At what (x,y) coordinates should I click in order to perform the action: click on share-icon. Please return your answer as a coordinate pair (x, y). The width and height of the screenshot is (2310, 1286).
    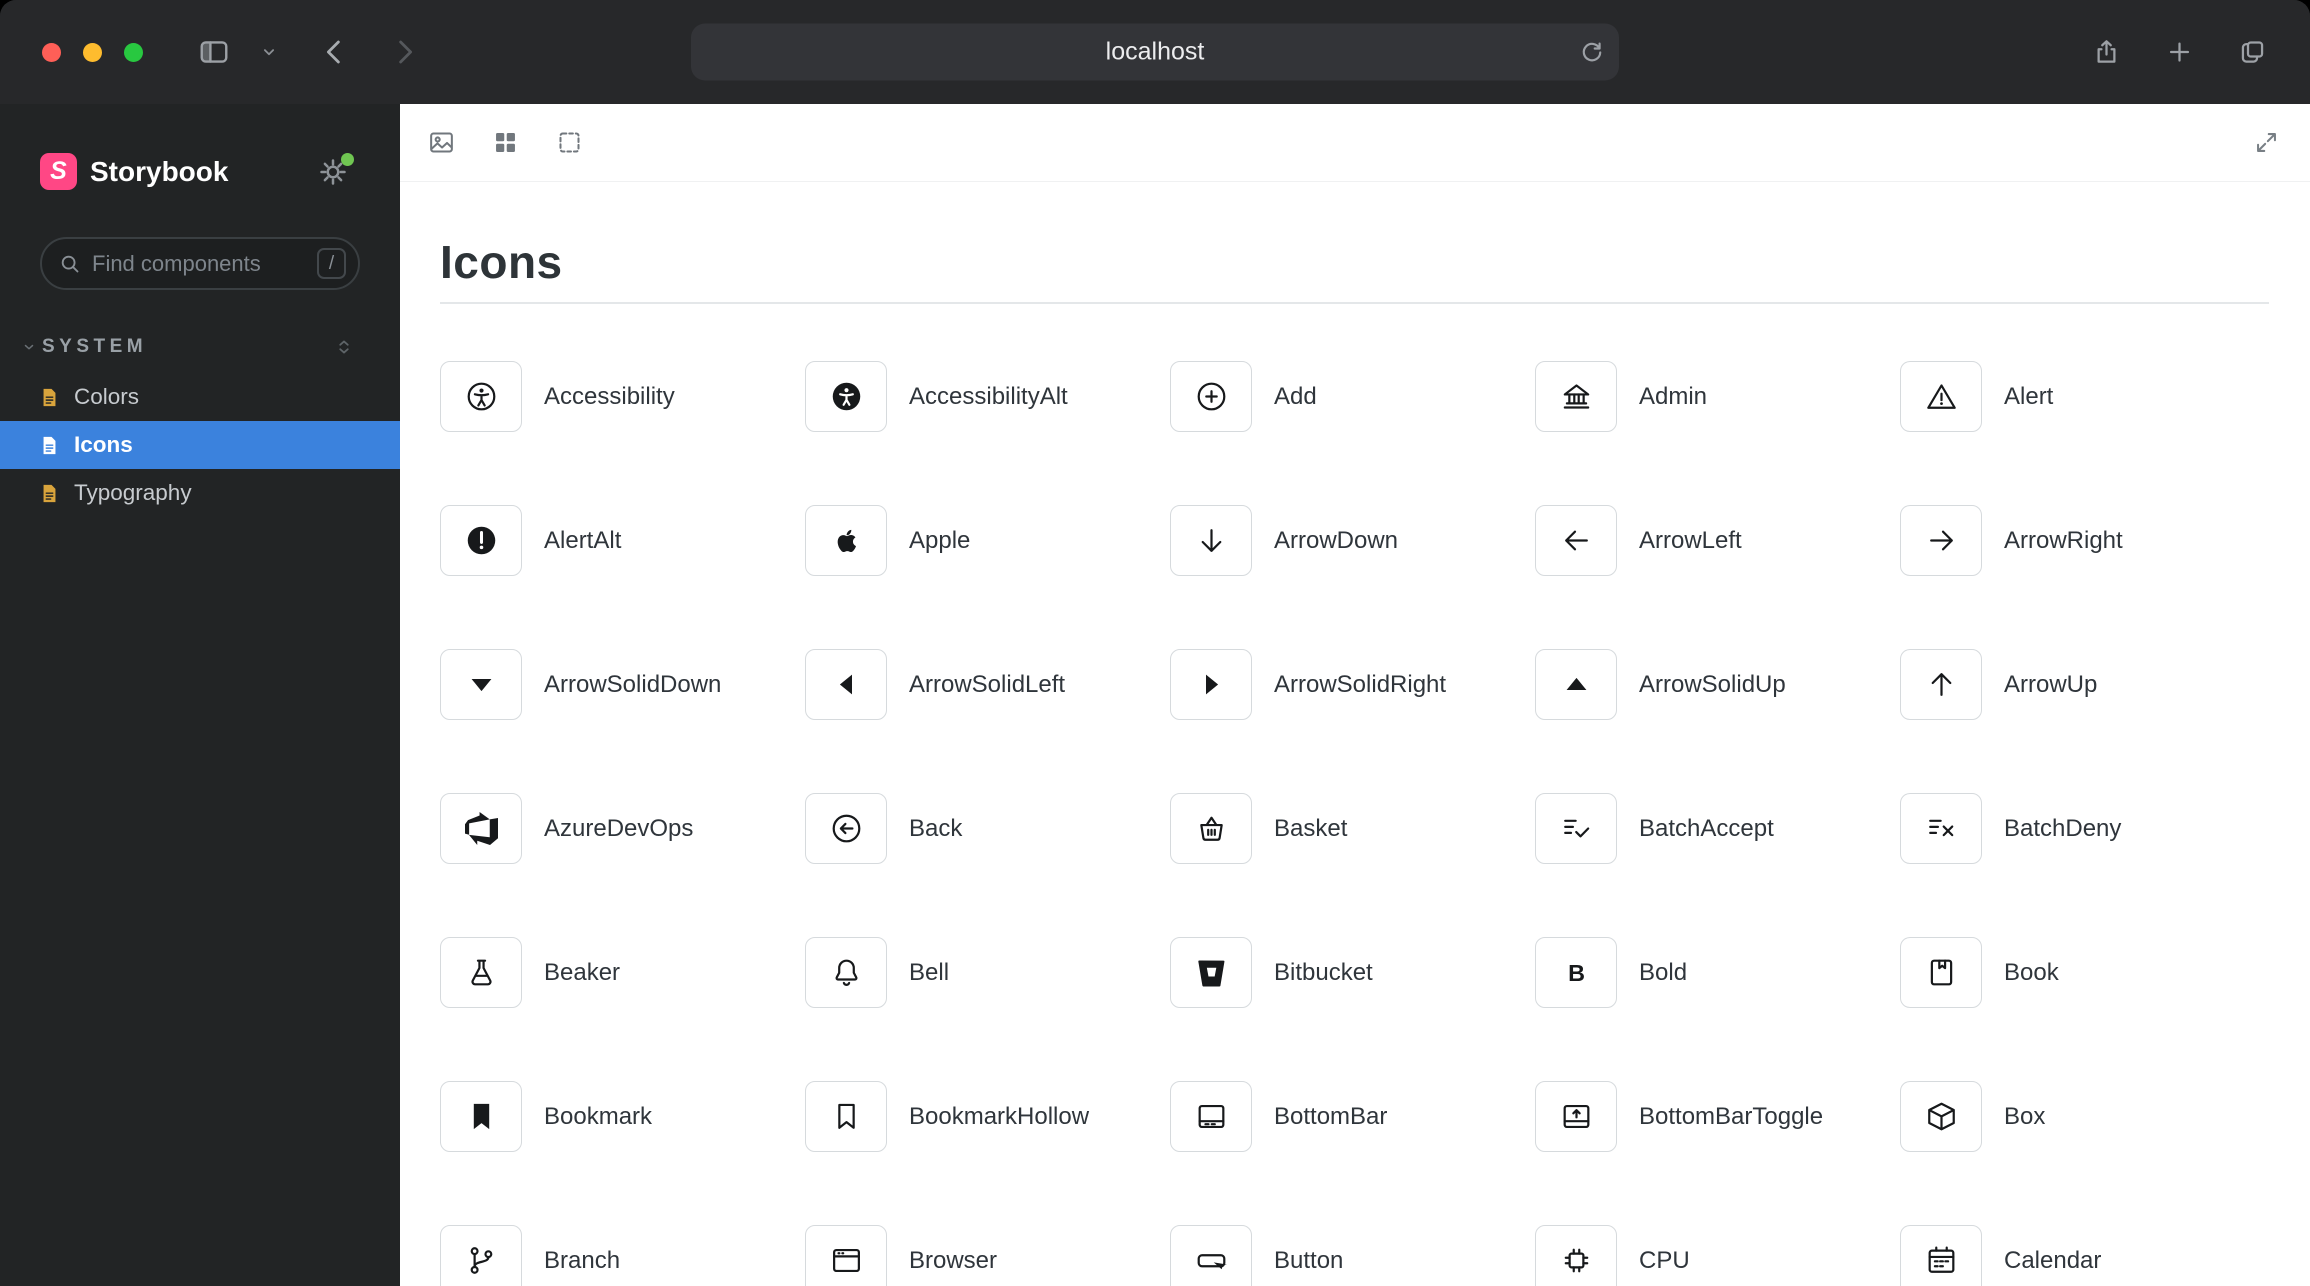
    Looking at the image, I should click on (2106, 52).